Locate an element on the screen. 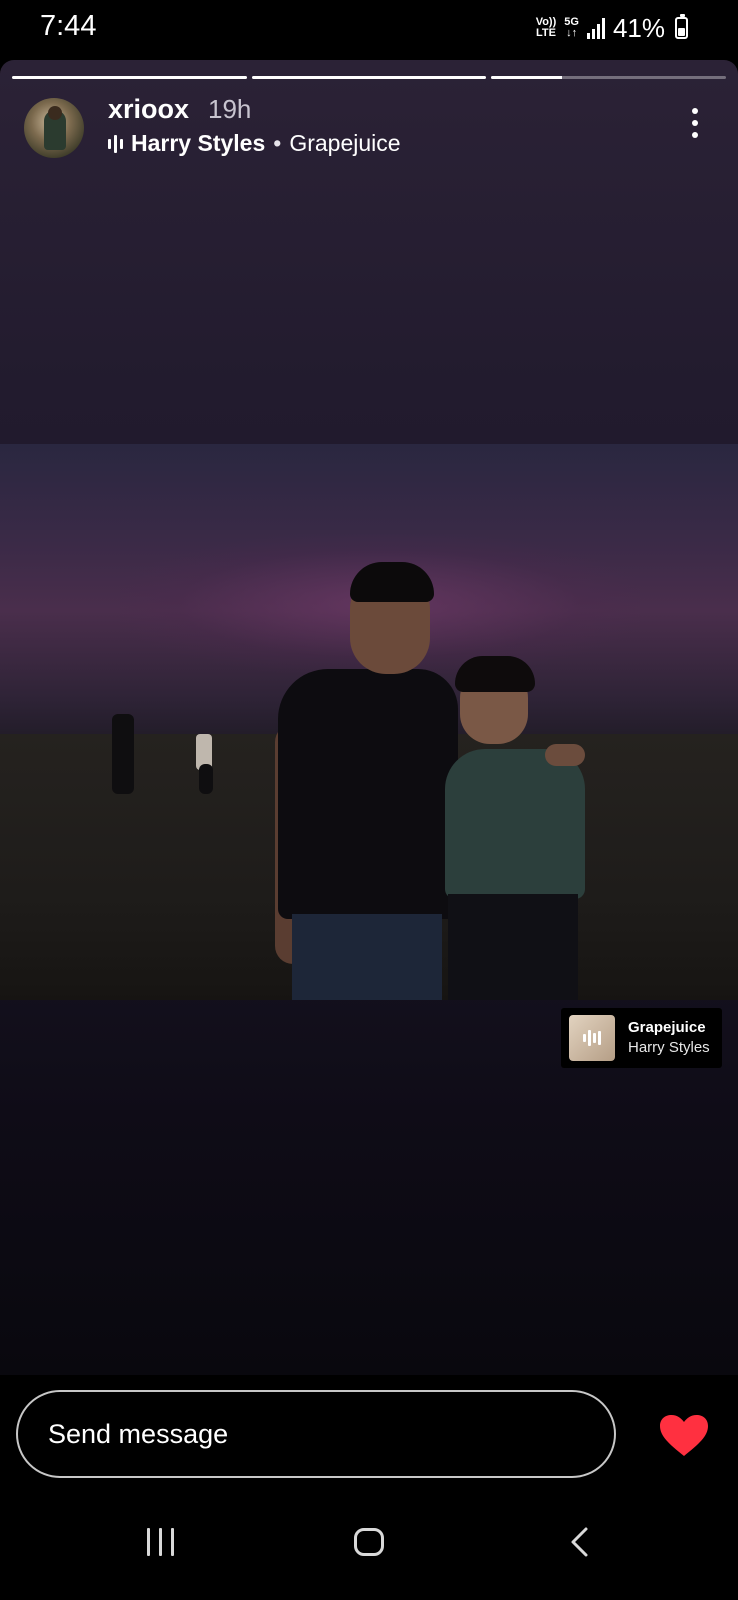 This screenshot has height=1600, width=738. status-time: 7:44 is located at coordinates (68, 26).